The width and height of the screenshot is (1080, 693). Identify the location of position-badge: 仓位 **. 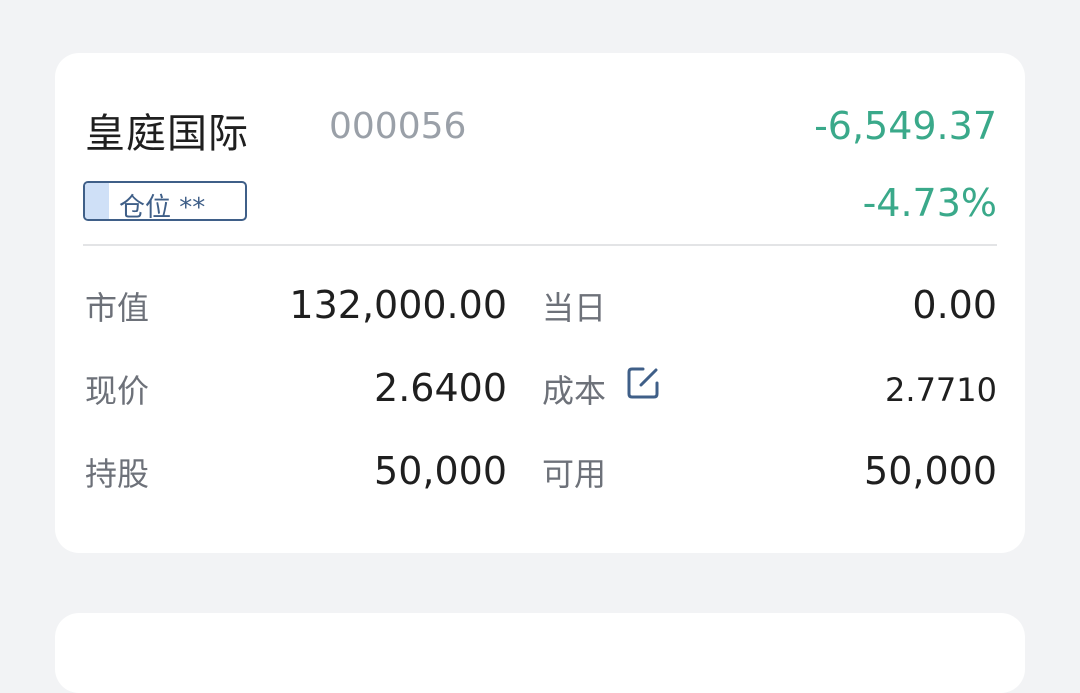
(165, 201).